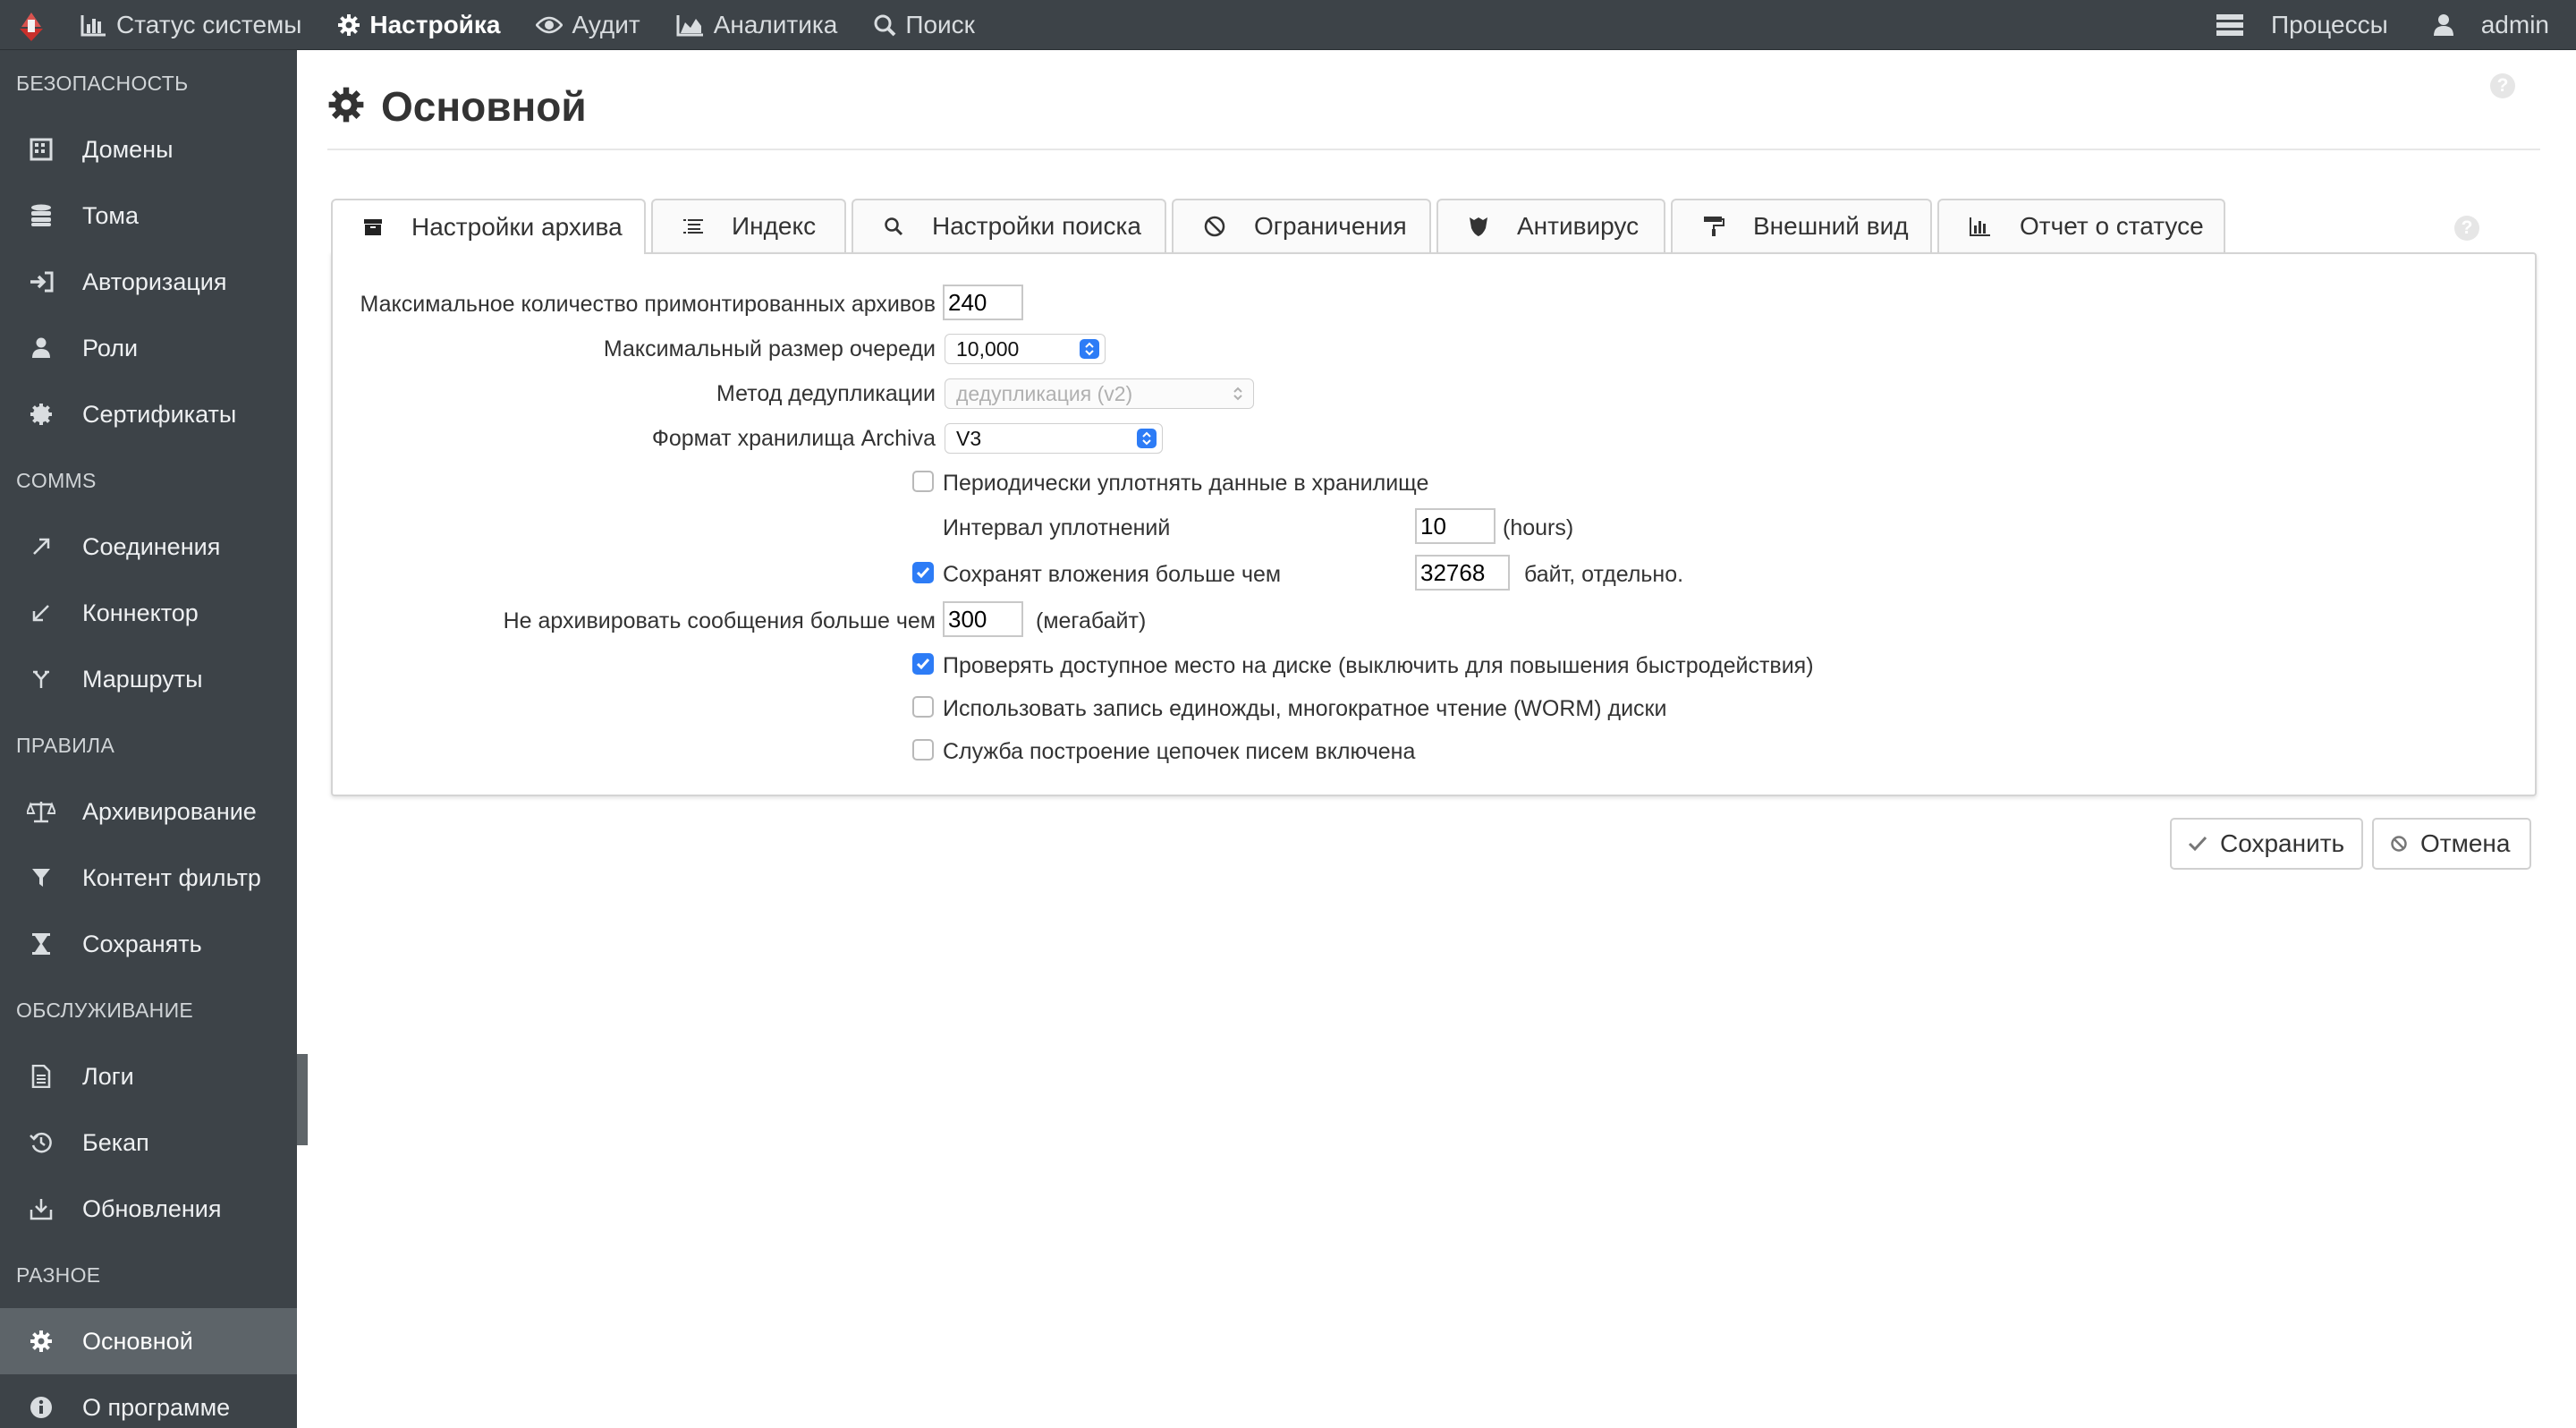  What do you see at coordinates (923, 707) in the screenshot?
I see `worm-checkbox` at bounding box center [923, 707].